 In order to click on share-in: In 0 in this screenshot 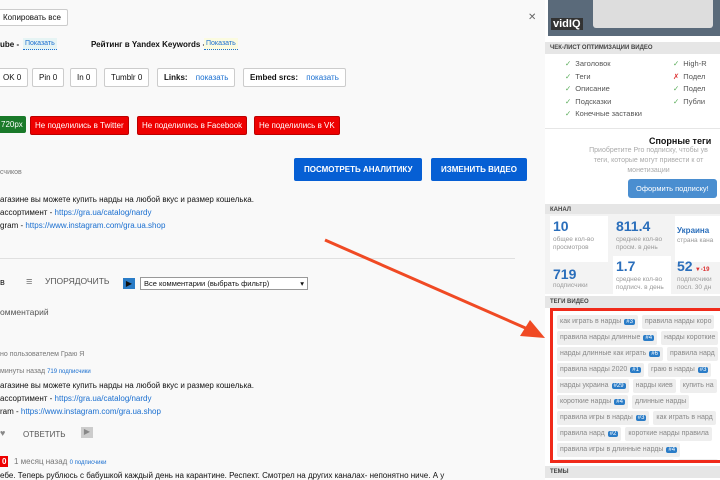, I will do `click(84, 77)`.